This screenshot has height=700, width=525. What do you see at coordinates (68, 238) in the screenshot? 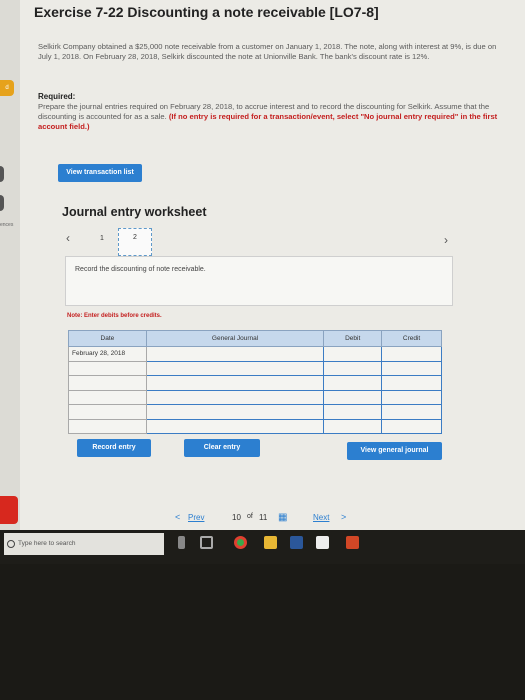
I see `chevron-left-icon: ‹` at bounding box center [68, 238].